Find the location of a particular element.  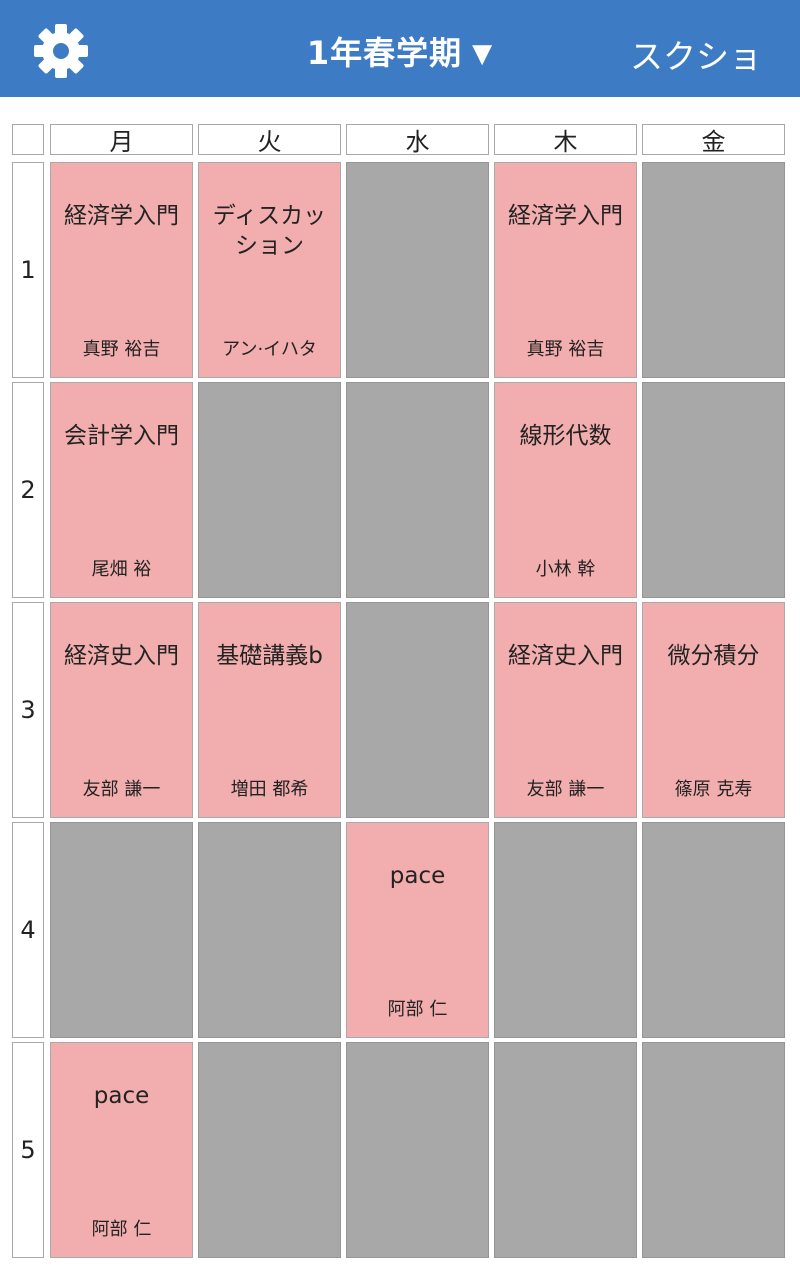

day-header-wed: 水 is located at coordinates (417, 140).